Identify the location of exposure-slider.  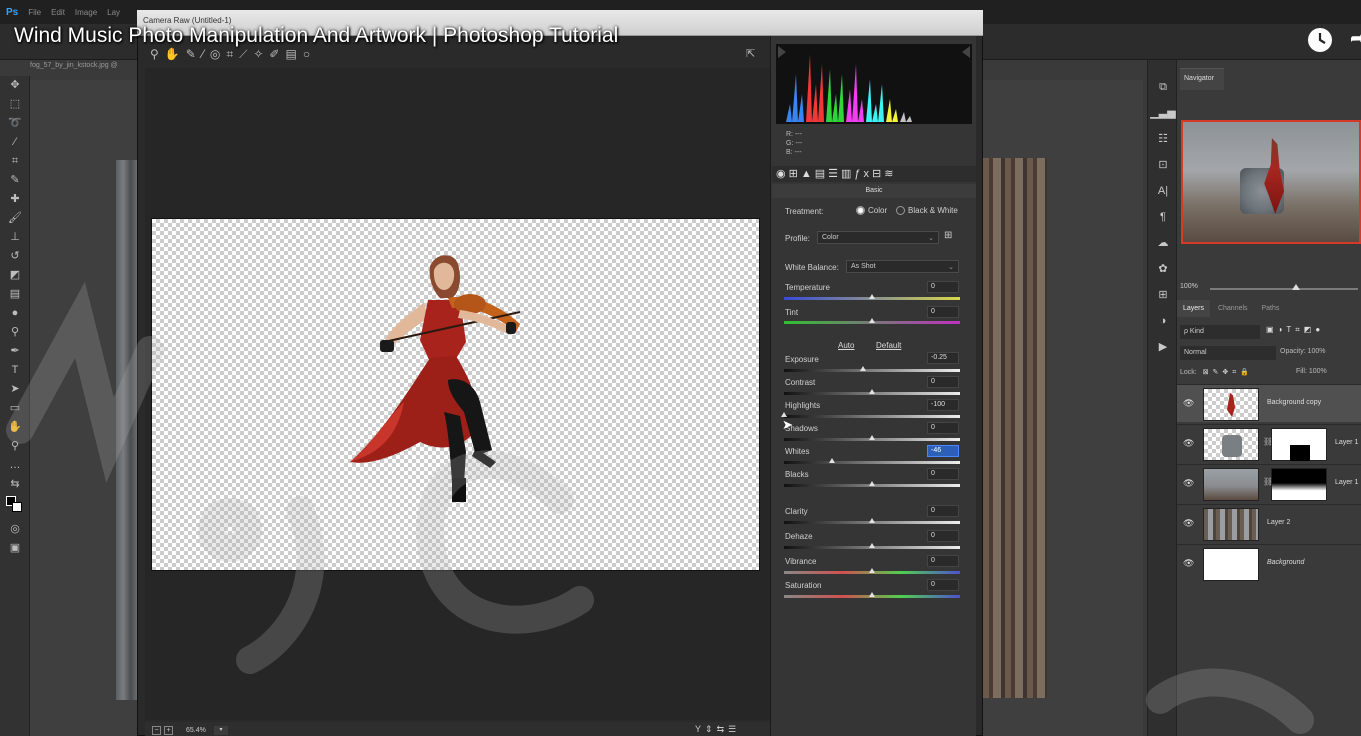
(872, 370).